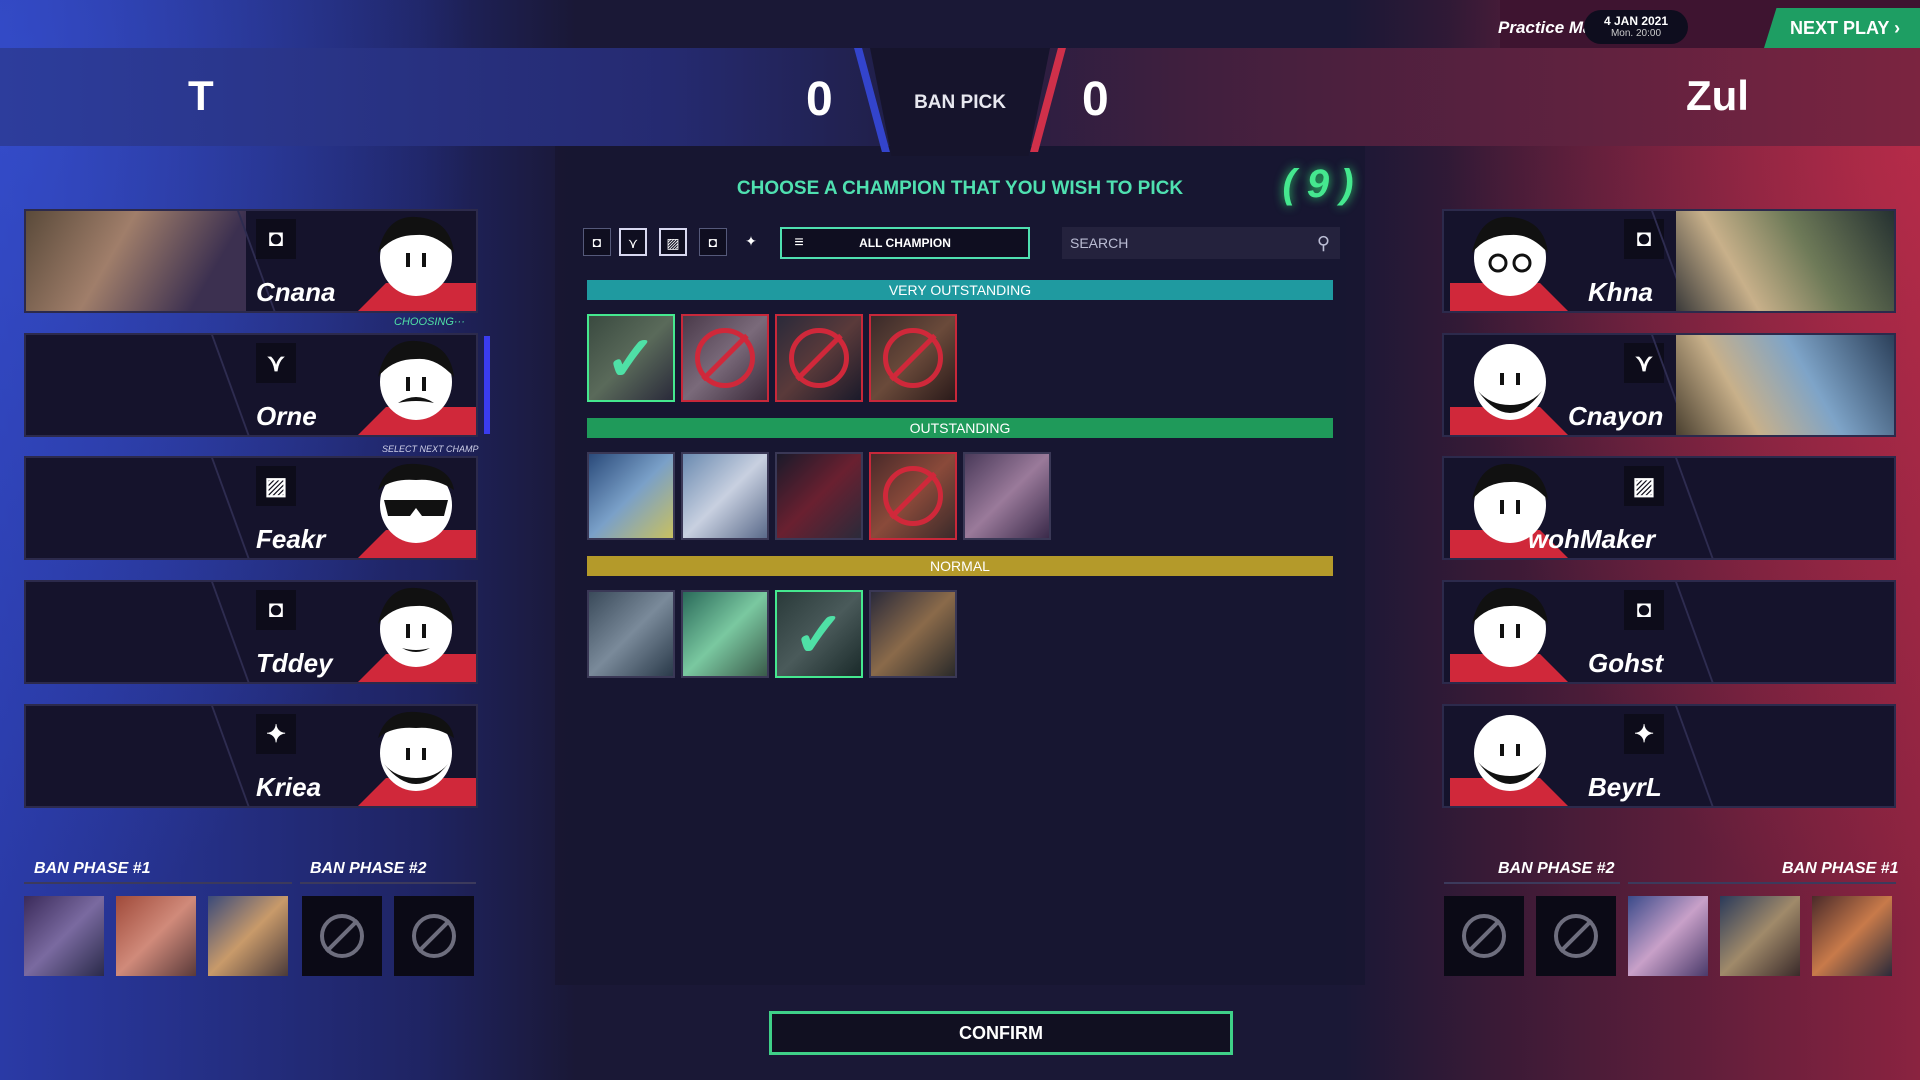 This screenshot has height=1080, width=1920. What do you see at coordinates (92, 868) in the screenshot?
I see `left-ban-phase-1-label: BAN PHASE #1` at bounding box center [92, 868].